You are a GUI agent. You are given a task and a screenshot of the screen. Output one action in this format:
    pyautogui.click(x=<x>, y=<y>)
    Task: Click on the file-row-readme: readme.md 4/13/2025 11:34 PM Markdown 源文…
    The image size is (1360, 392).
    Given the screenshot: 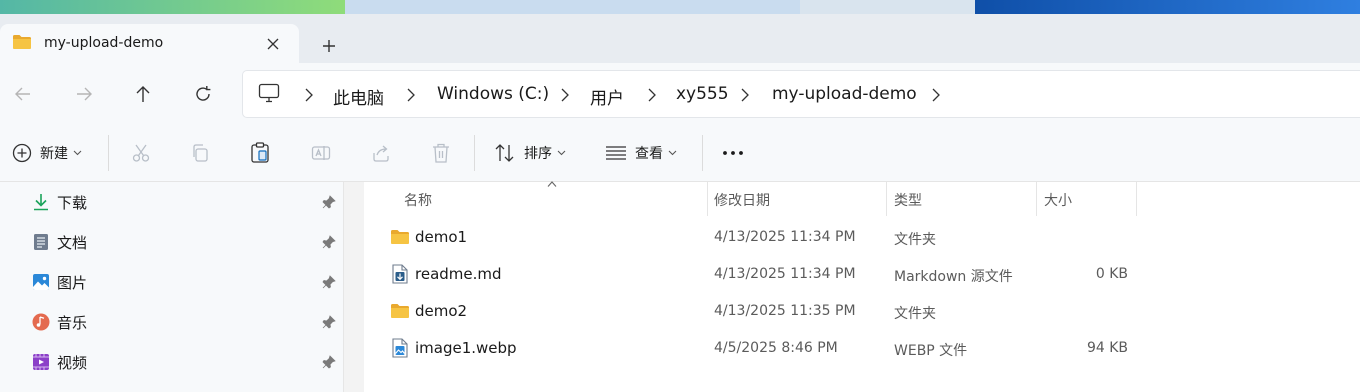 What is the action you would take?
    pyautogui.click(x=862, y=275)
    